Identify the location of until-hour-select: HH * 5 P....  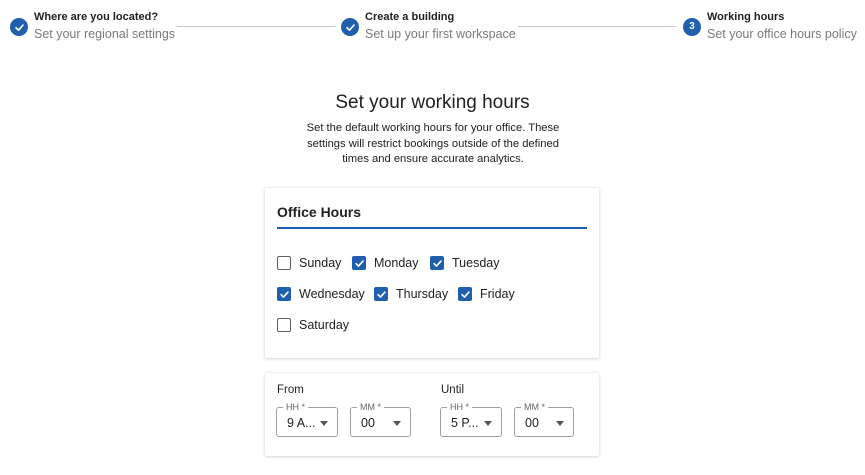
(471, 419).